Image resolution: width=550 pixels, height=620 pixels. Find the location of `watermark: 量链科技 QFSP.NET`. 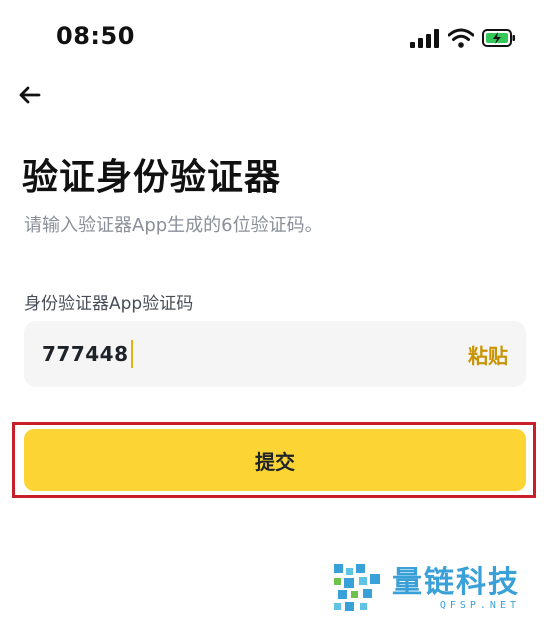

watermark: 量链科技 QFSP.NET is located at coordinates (425, 589).